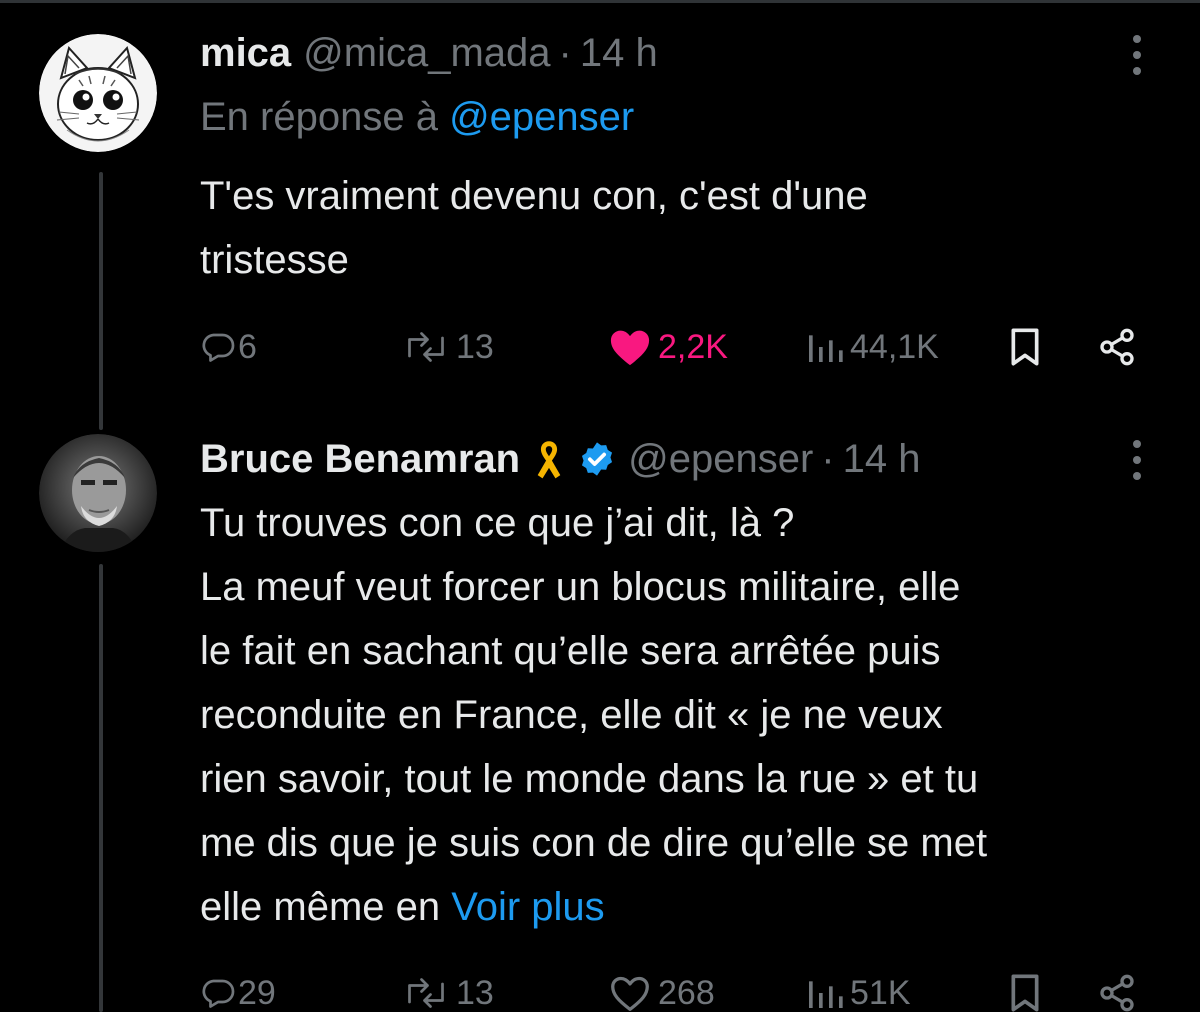 This screenshot has width=1200, height=1012. Describe the element at coordinates (320, 907) in the screenshot. I see `tweet-text-line: elle même en` at that location.